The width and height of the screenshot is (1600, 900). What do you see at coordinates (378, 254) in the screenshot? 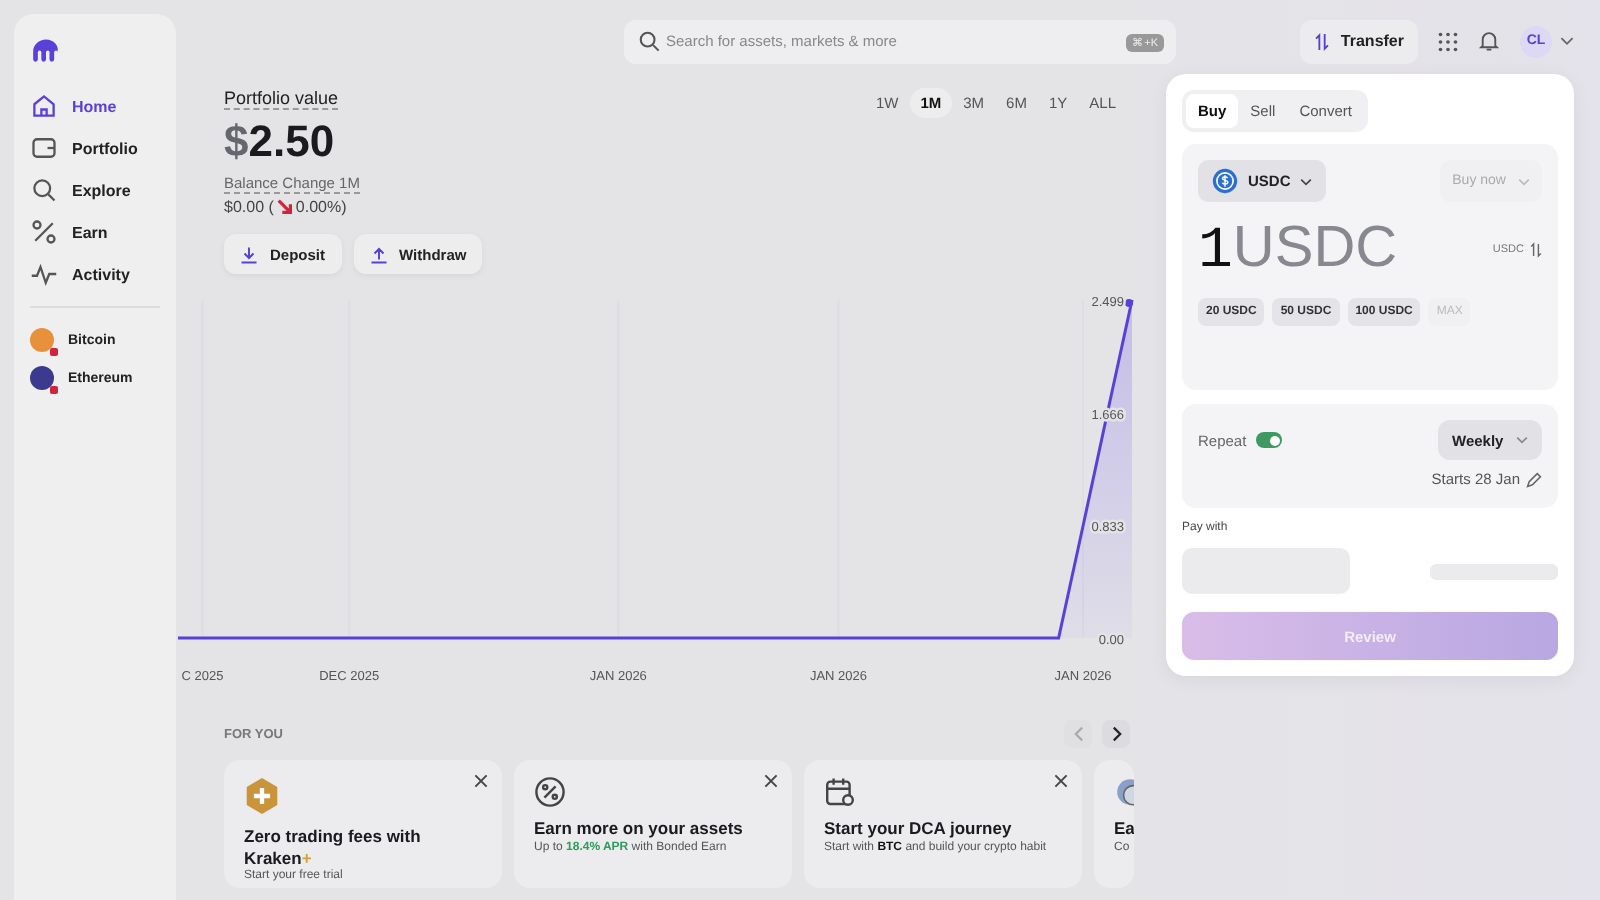
I see `upload-icon` at bounding box center [378, 254].